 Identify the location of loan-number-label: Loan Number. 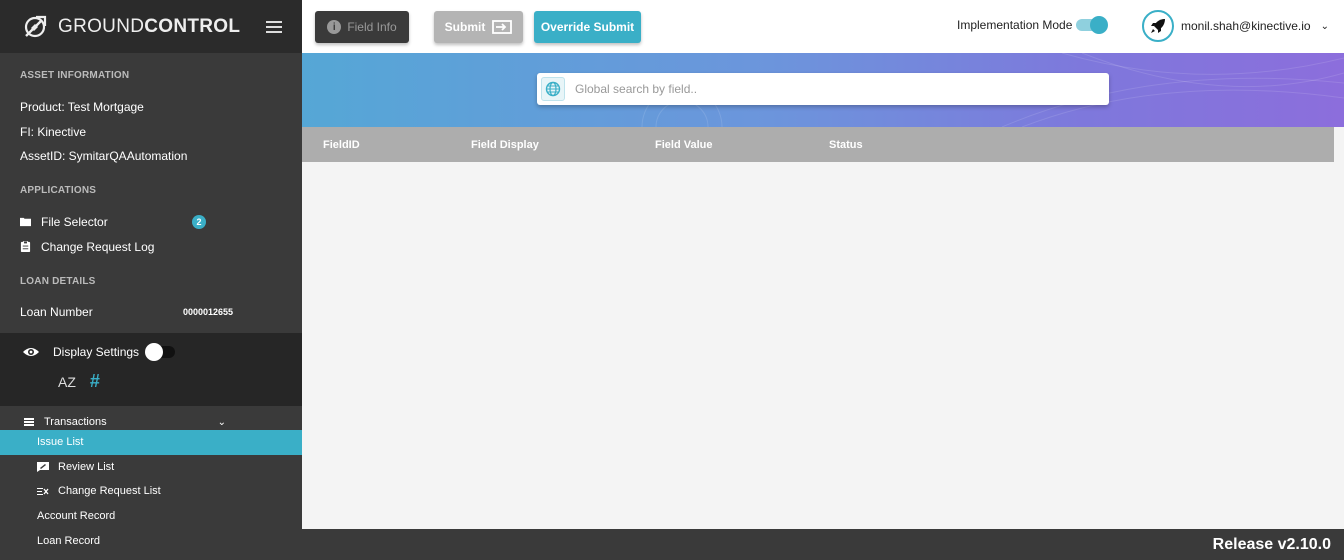
(56, 312).